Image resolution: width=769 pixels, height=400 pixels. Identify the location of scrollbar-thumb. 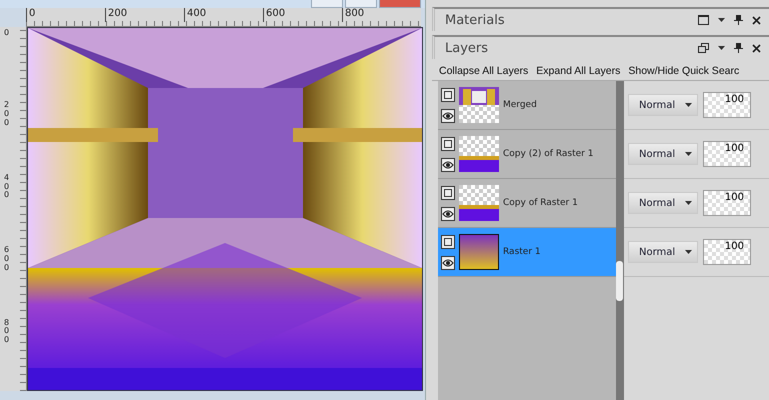
(619, 281).